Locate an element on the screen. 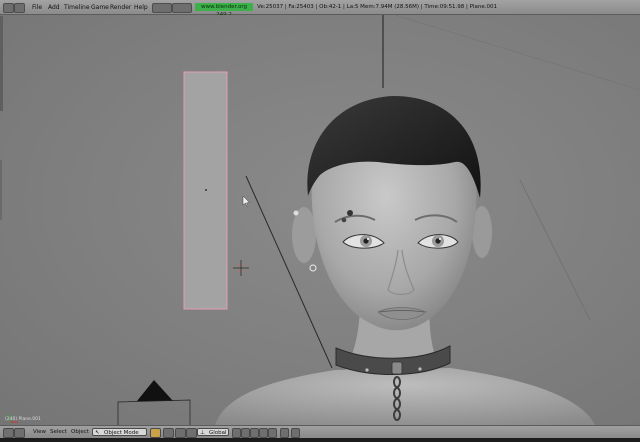 This screenshot has width=640, height=442. menu-game: Game is located at coordinates (100, 7).